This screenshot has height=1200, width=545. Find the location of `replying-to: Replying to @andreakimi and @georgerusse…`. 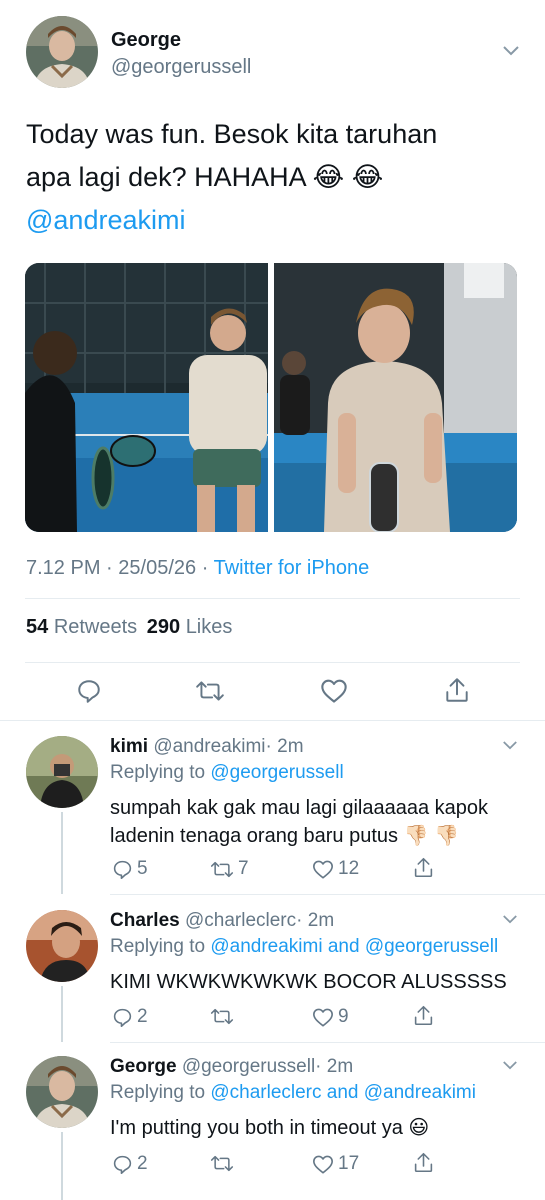

replying-to: Replying to @andreakimi and @georgerusse… is located at coordinates (304, 947).